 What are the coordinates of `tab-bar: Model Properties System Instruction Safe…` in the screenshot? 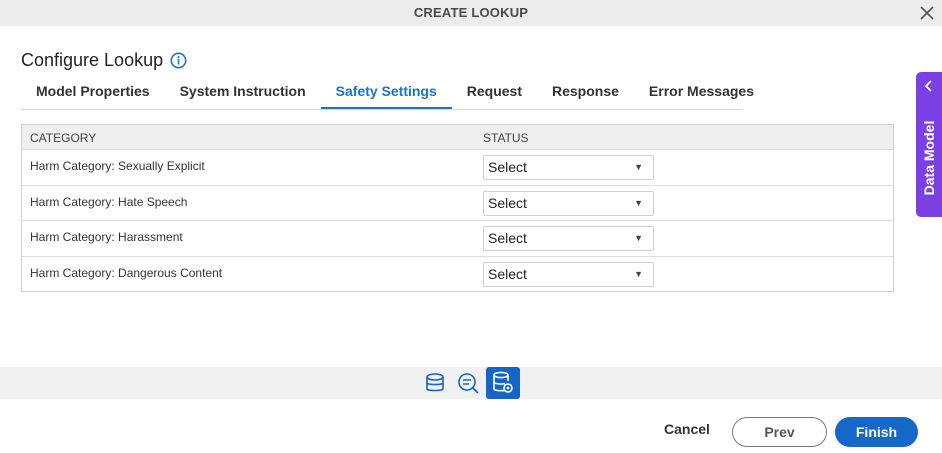 It's located at (387, 94).